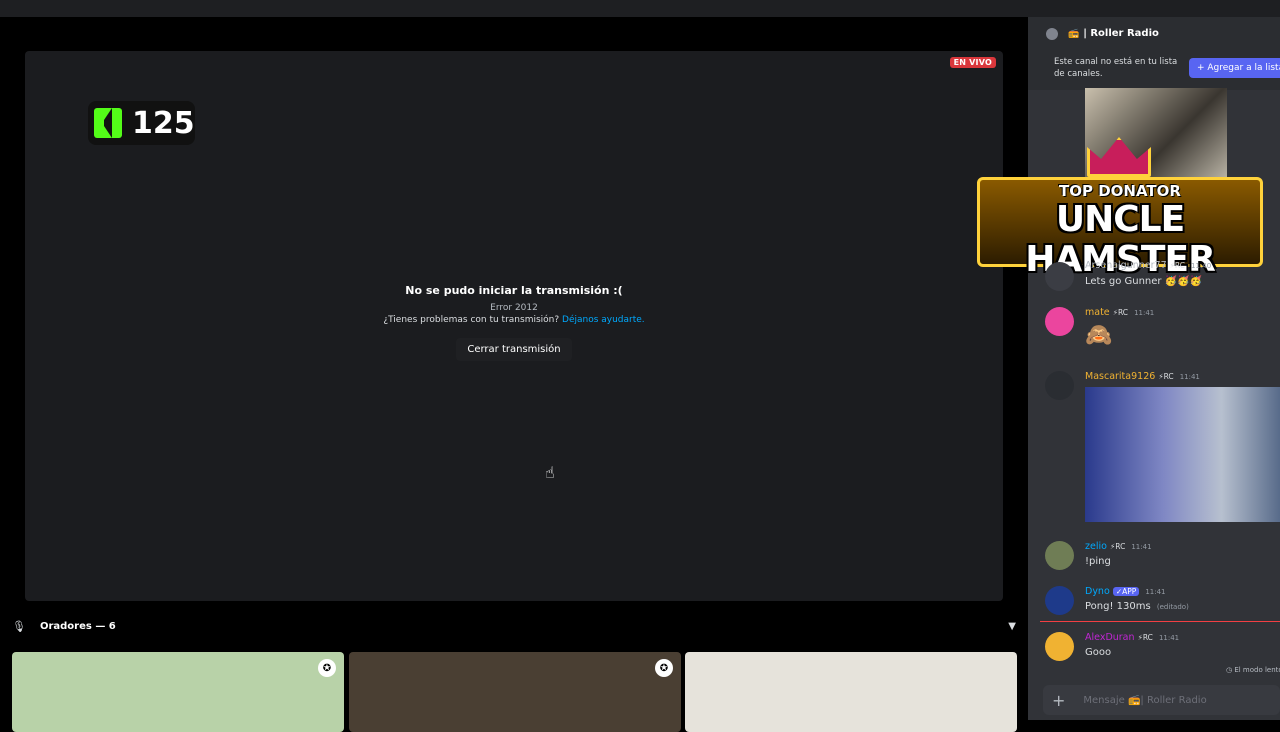  Describe the element at coordinates (1126, 591) in the screenshot. I see `app-tag: ✓APP` at that location.